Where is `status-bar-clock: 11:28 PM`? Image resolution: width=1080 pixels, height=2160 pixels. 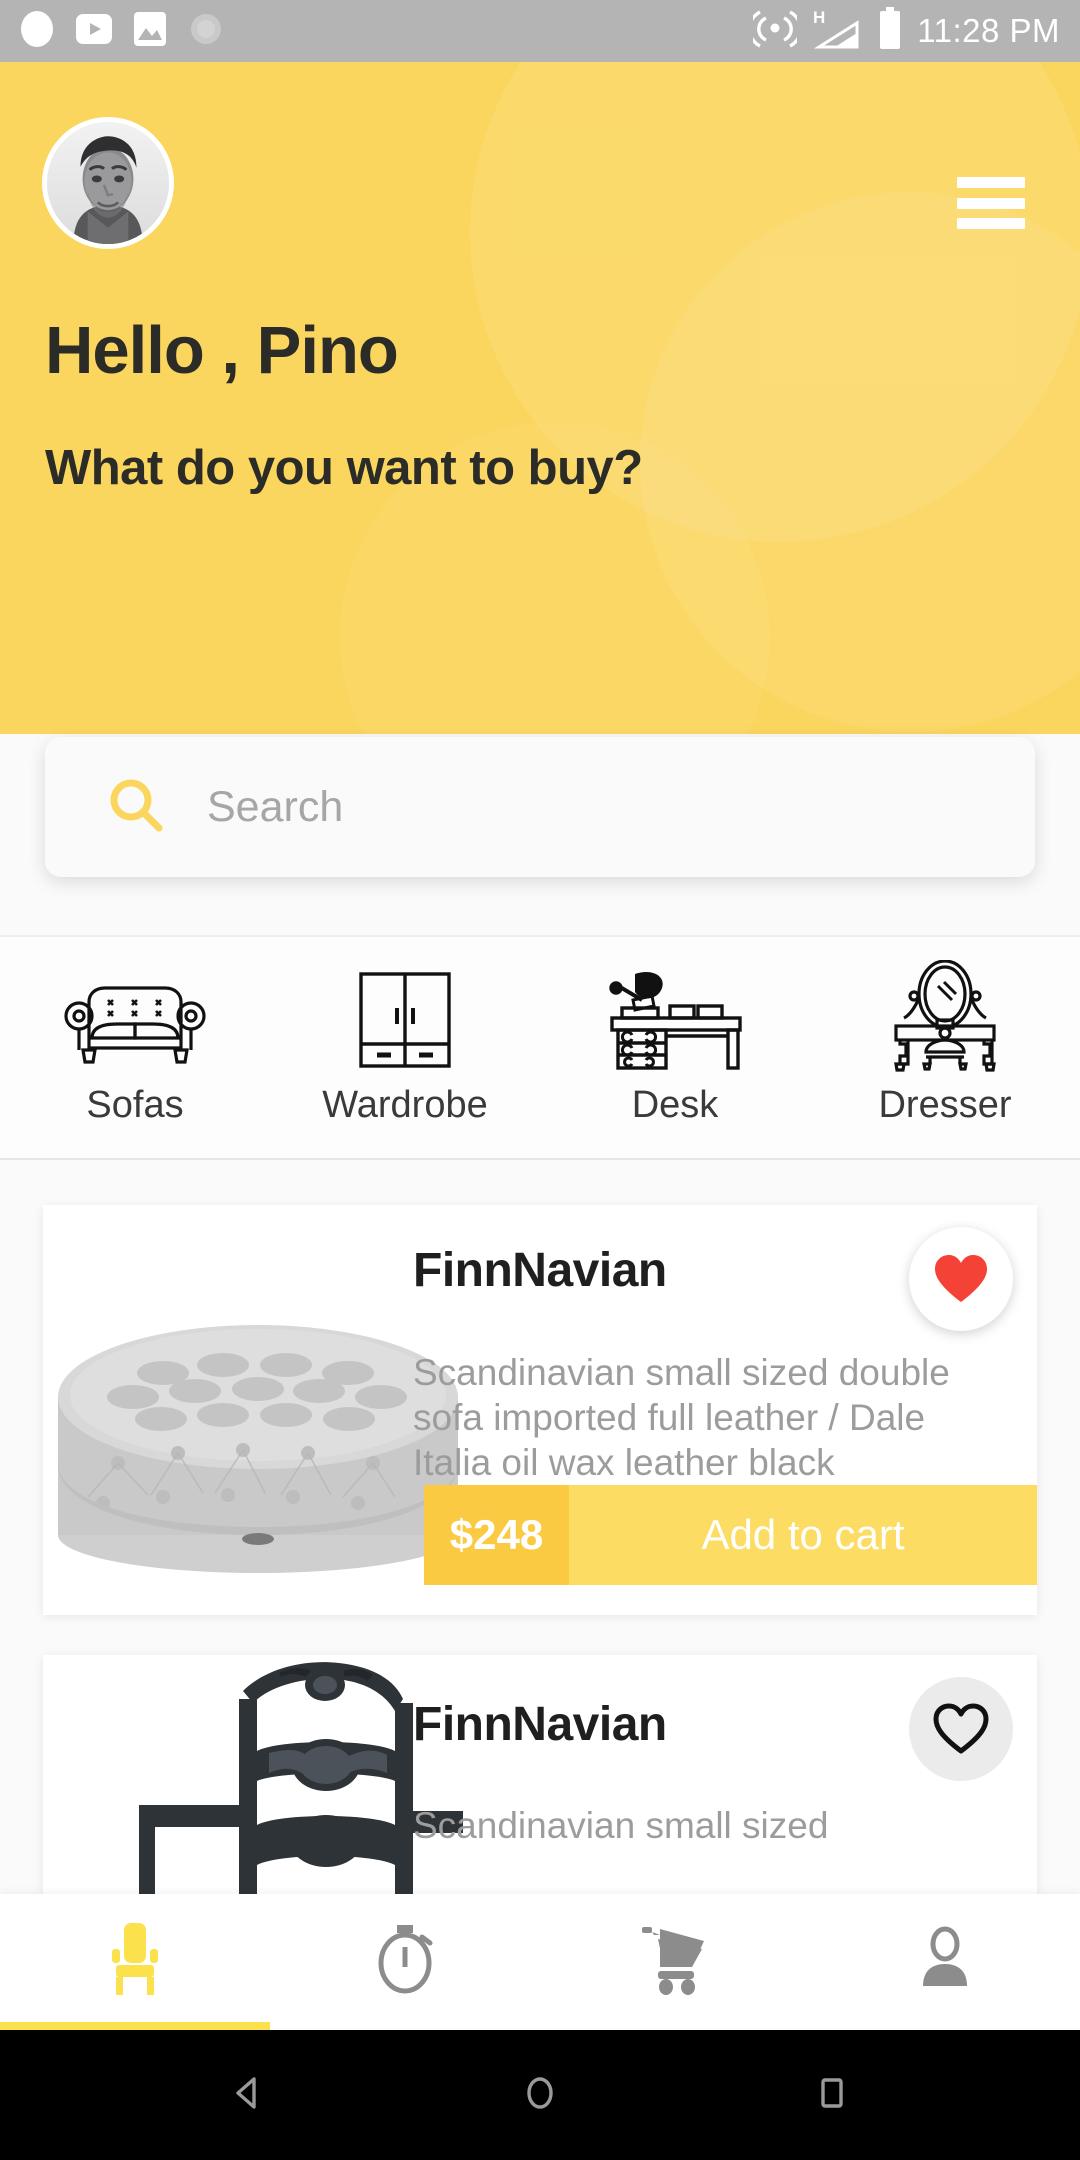 status-bar-clock: 11:28 PM is located at coordinates (988, 30).